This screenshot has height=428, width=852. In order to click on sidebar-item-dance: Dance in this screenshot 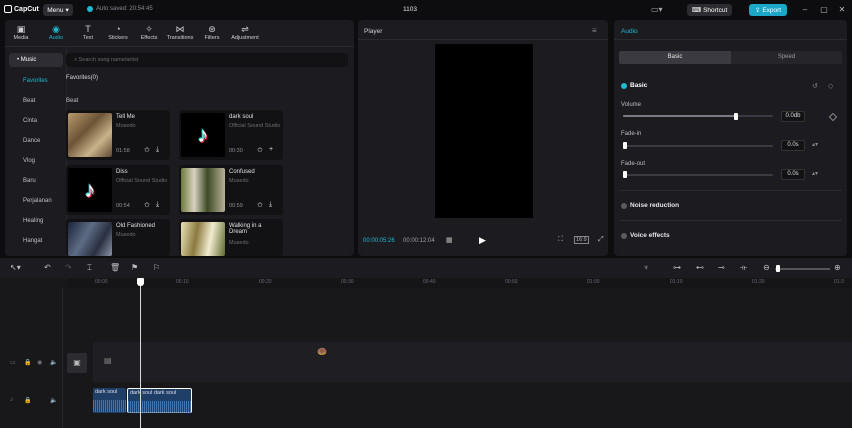, I will do `click(36, 141)`.